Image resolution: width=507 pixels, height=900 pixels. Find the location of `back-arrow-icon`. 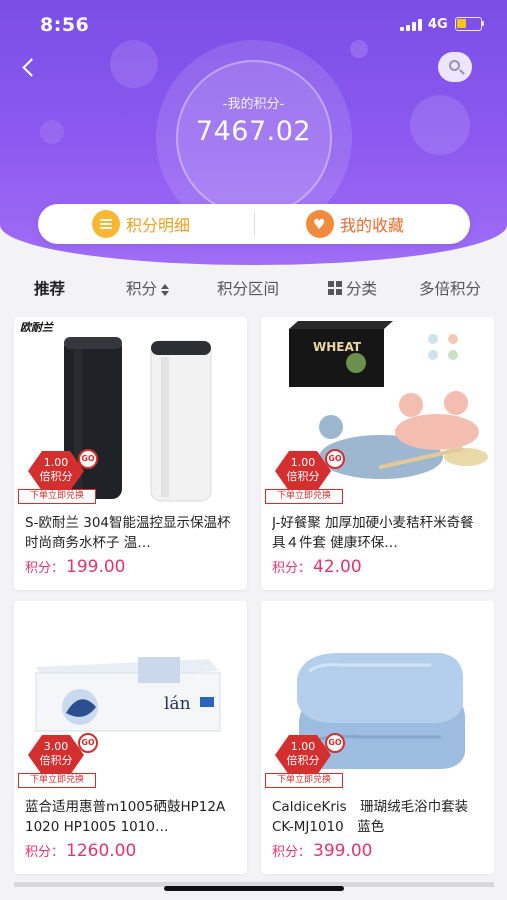

back-arrow-icon is located at coordinates (30, 68).